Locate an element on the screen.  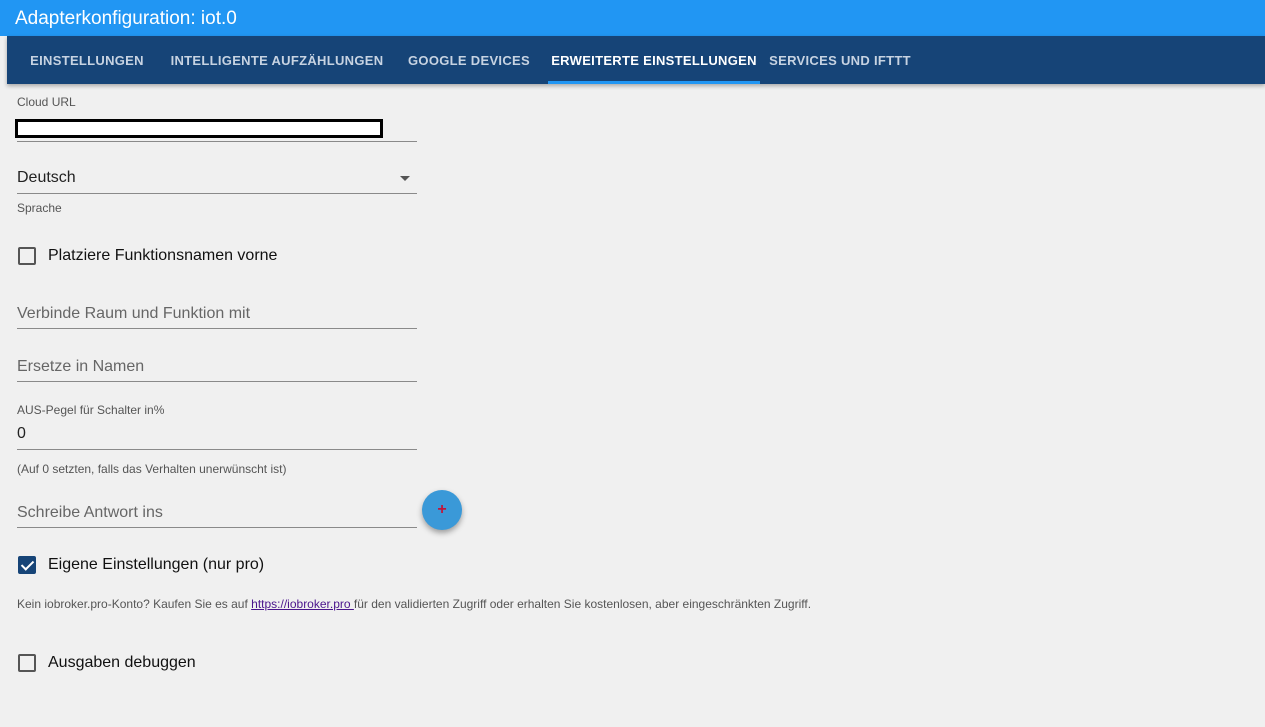
tab-google-devices: GOOGLE DEVICES is located at coordinates (469, 60).